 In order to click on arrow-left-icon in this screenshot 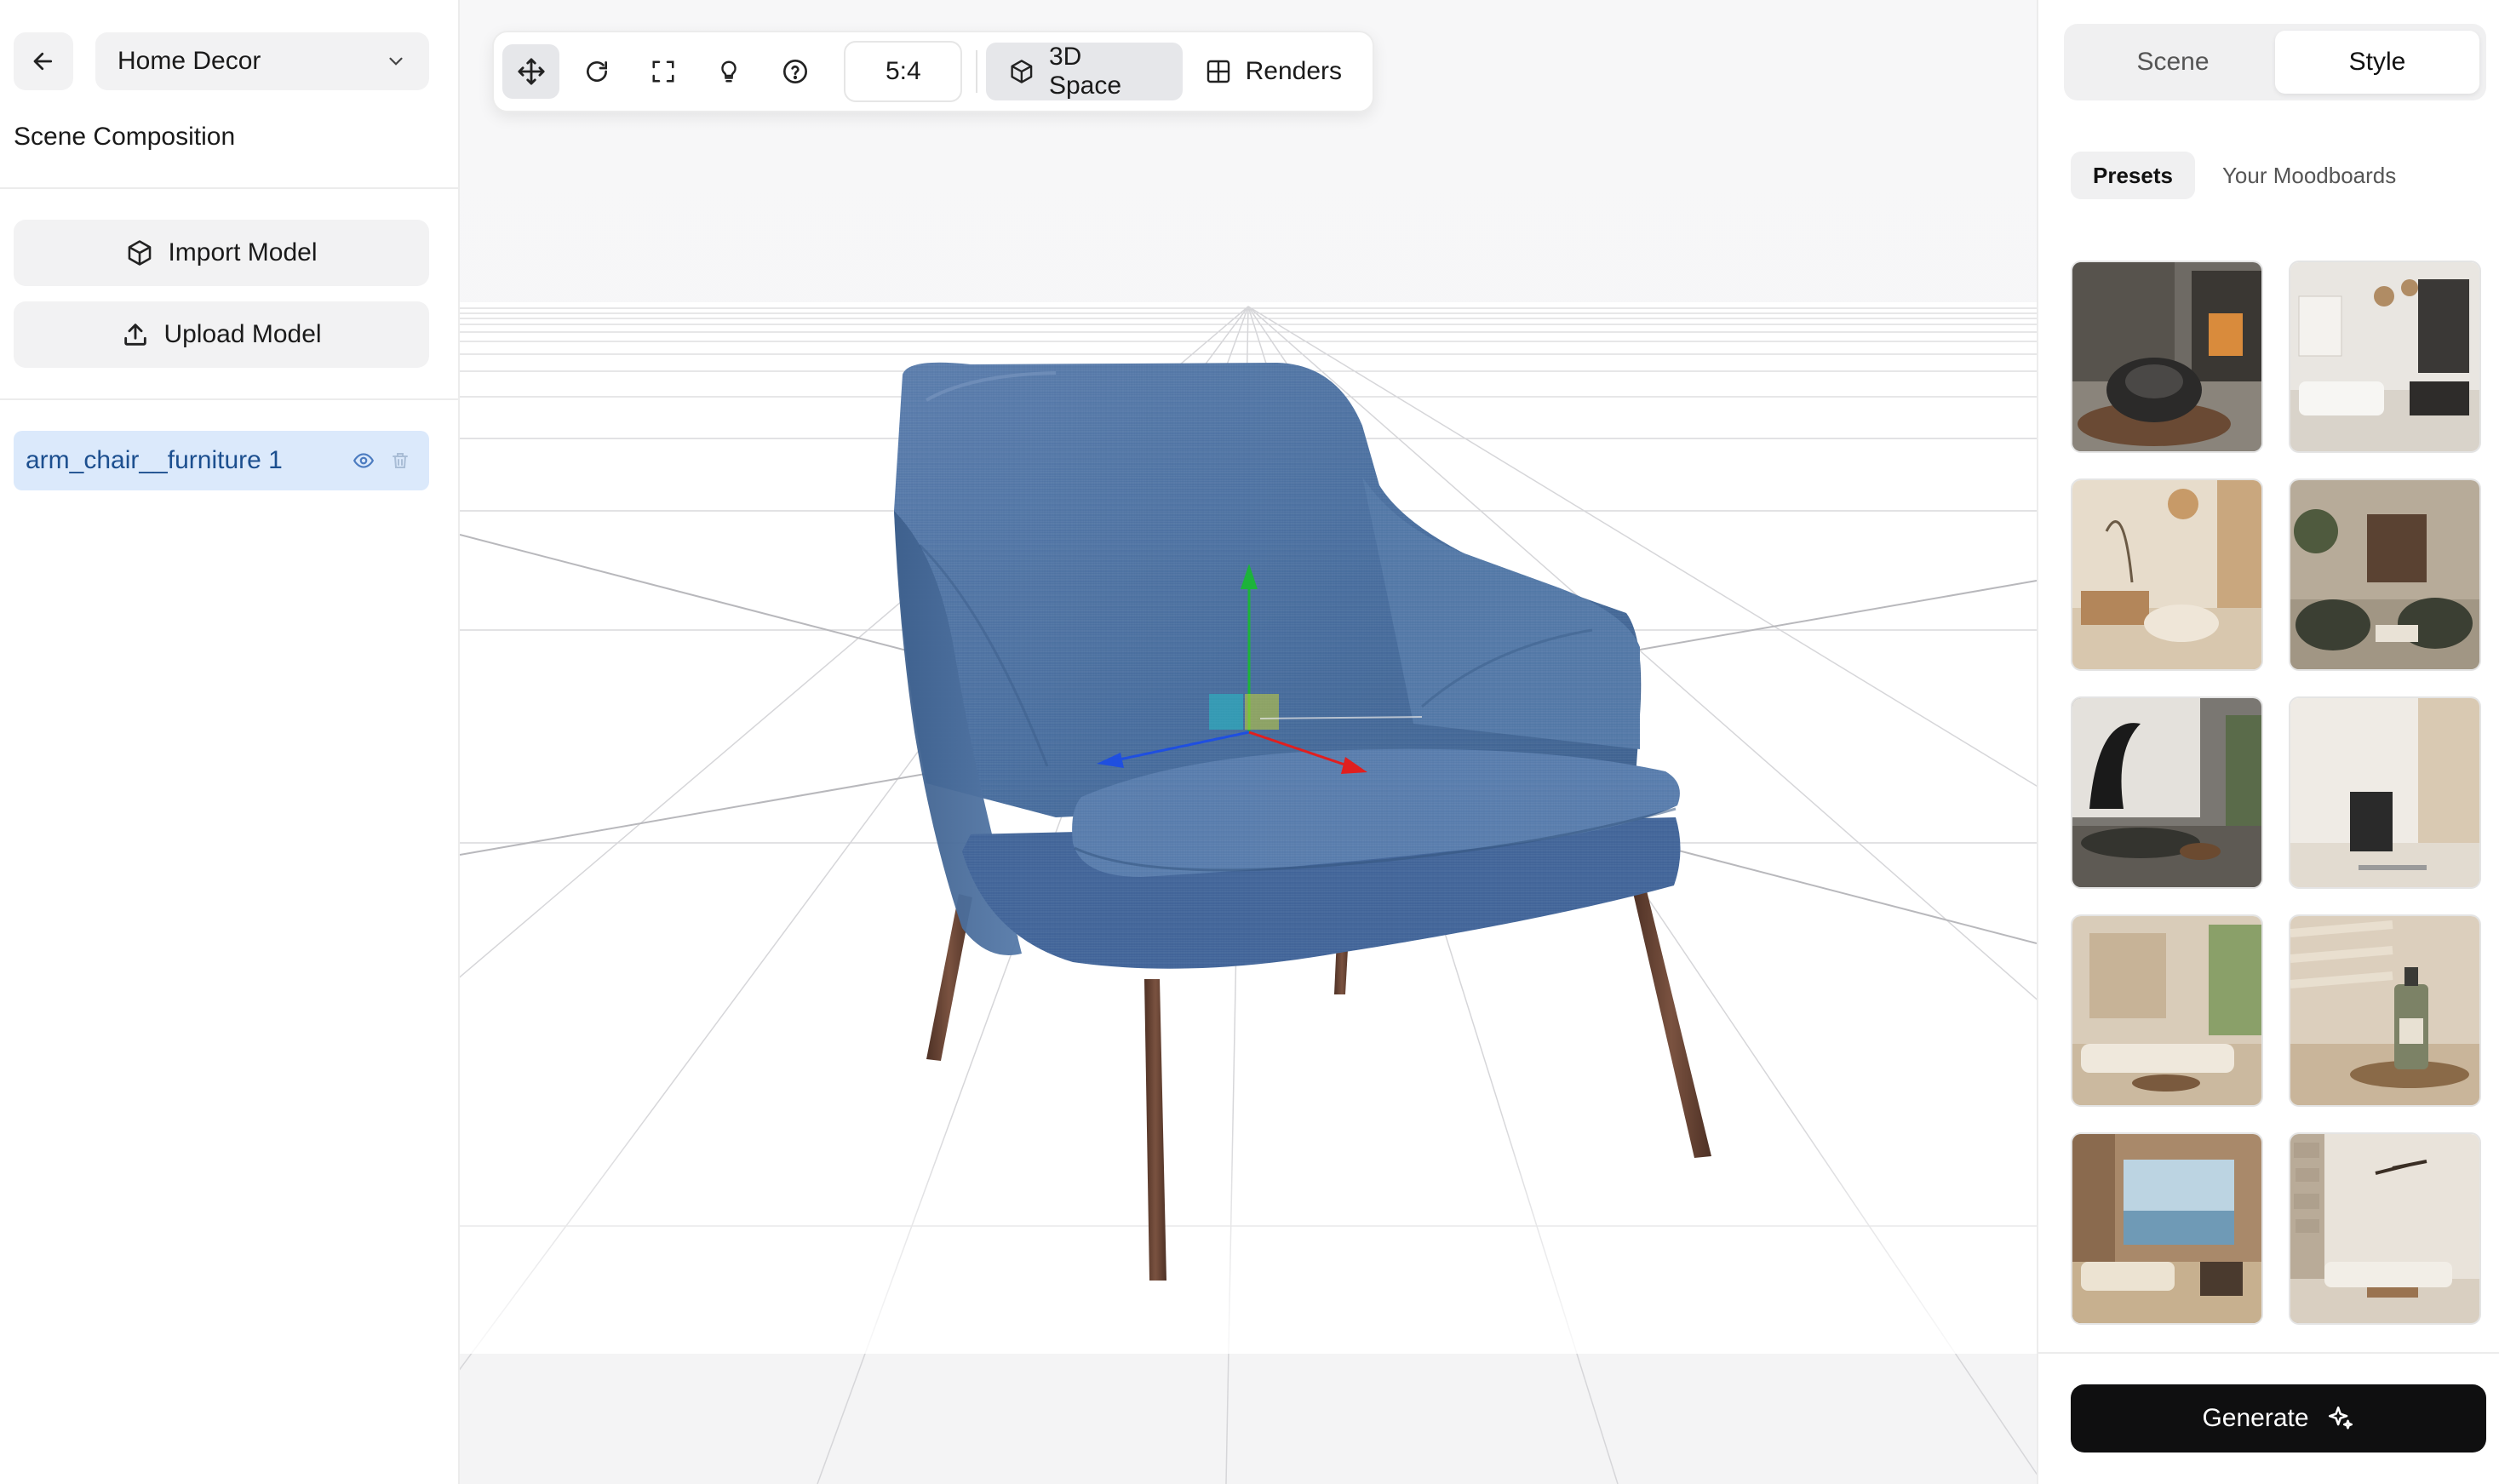, I will do `click(43, 61)`.